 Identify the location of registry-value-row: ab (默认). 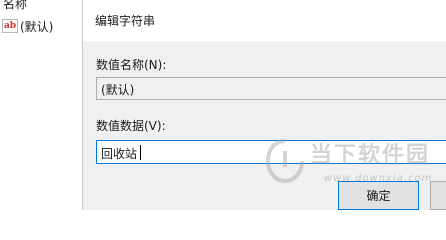
(27, 26).